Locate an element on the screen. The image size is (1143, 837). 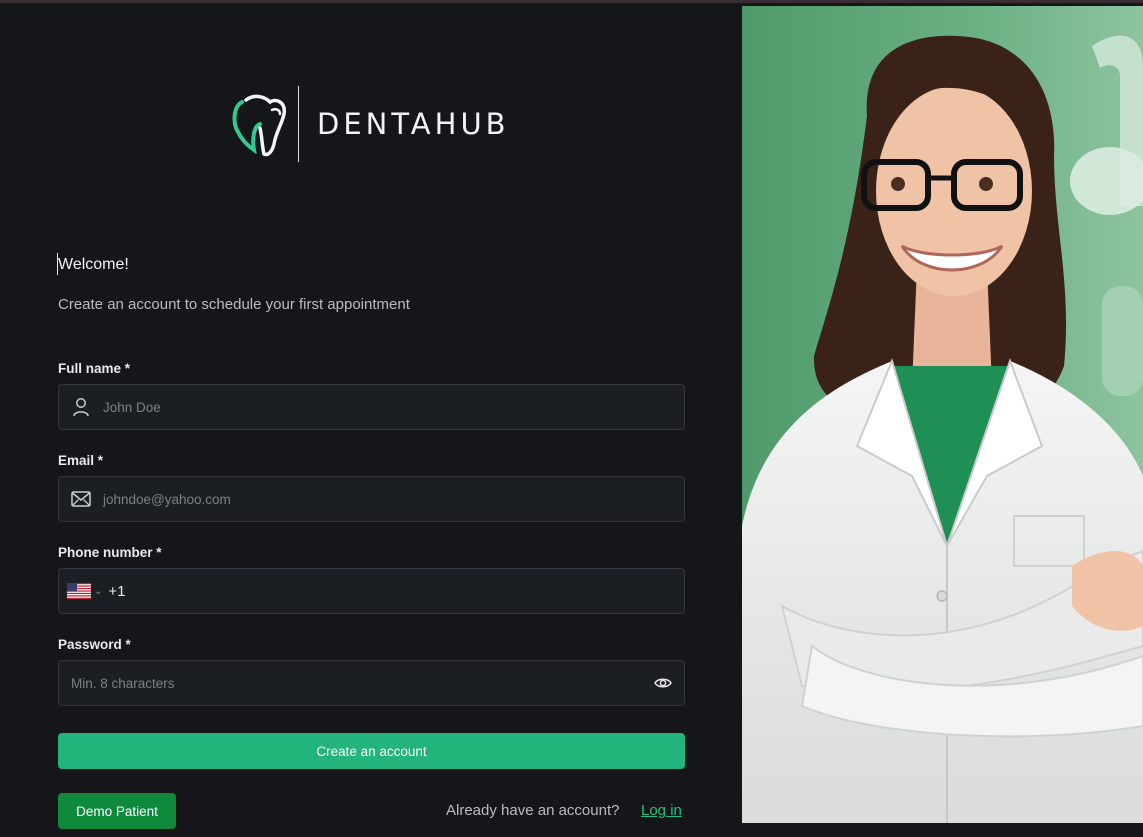
login-link: Log in is located at coordinates (661, 810).